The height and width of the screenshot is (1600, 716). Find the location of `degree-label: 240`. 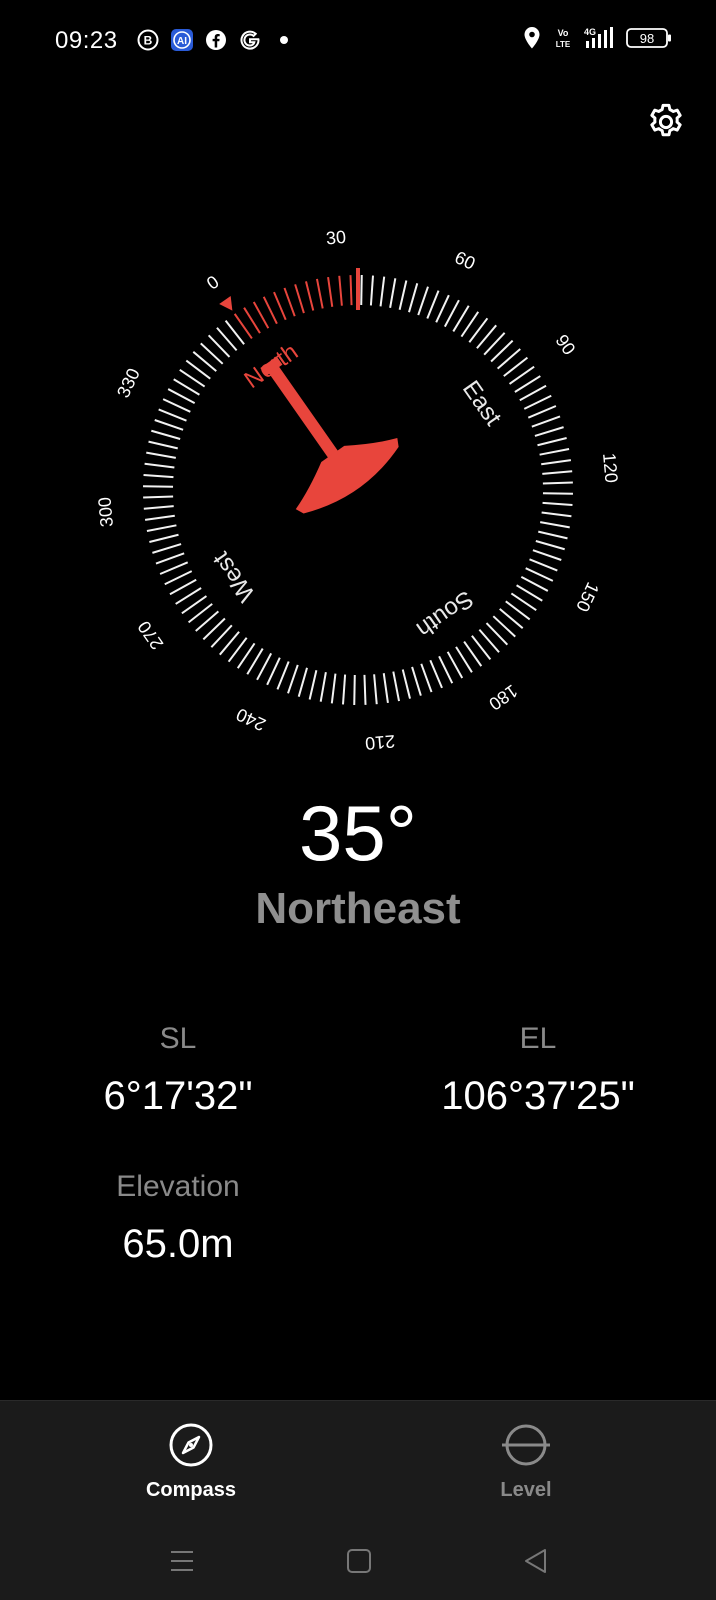

degree-label: 240 is located at coordinates (251, 719).